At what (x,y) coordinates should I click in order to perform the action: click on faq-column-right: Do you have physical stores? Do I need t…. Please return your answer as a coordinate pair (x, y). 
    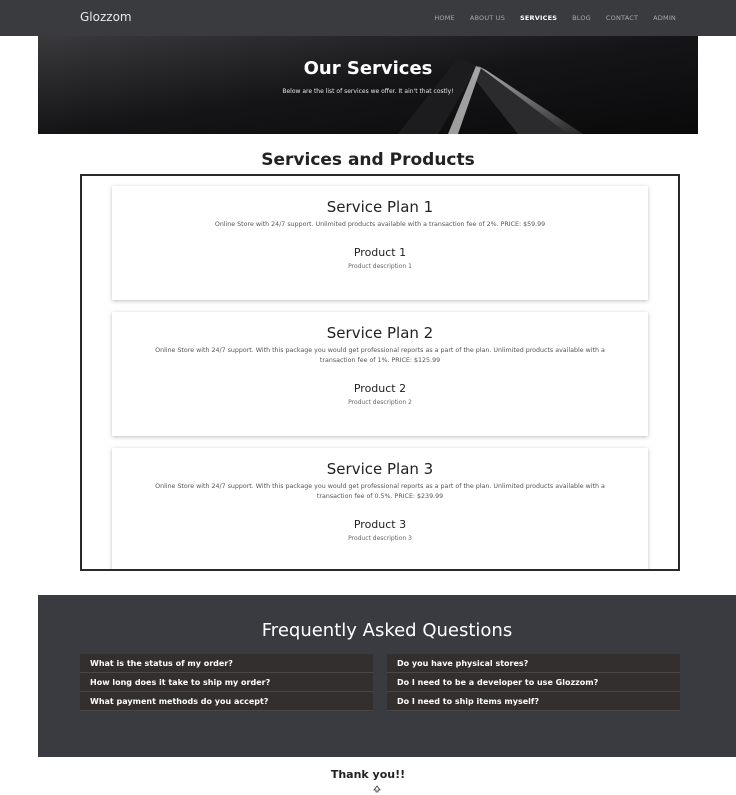
    Looking at the image, I should click on (533, 682).